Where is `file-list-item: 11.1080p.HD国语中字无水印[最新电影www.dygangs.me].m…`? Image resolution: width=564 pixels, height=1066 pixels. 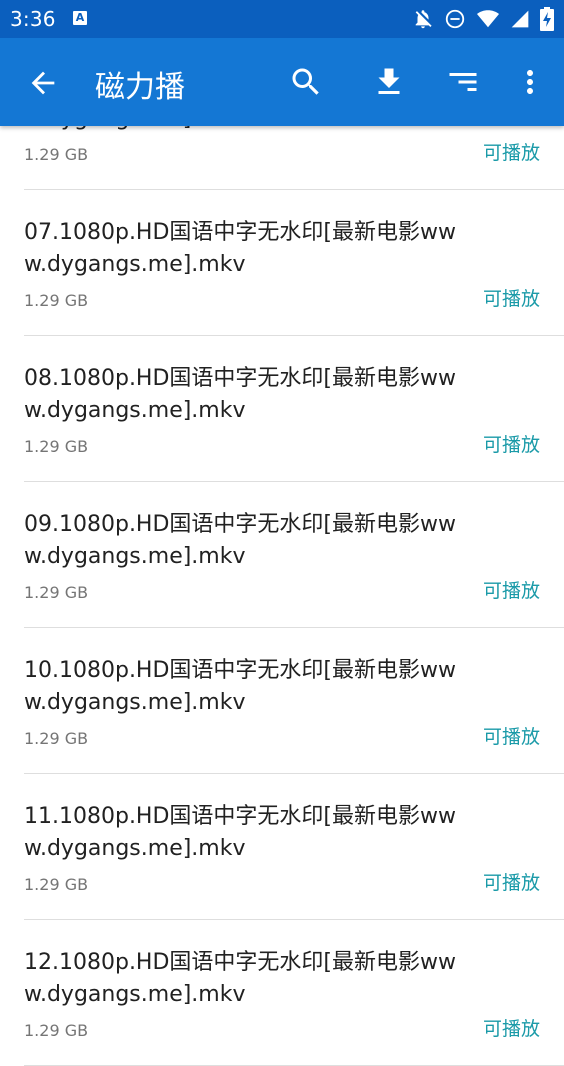
file-list-item: 11.1080p.HD国语中字无水印[最新电影www.dygangs.me].m… is located at coordinates (294, 847).